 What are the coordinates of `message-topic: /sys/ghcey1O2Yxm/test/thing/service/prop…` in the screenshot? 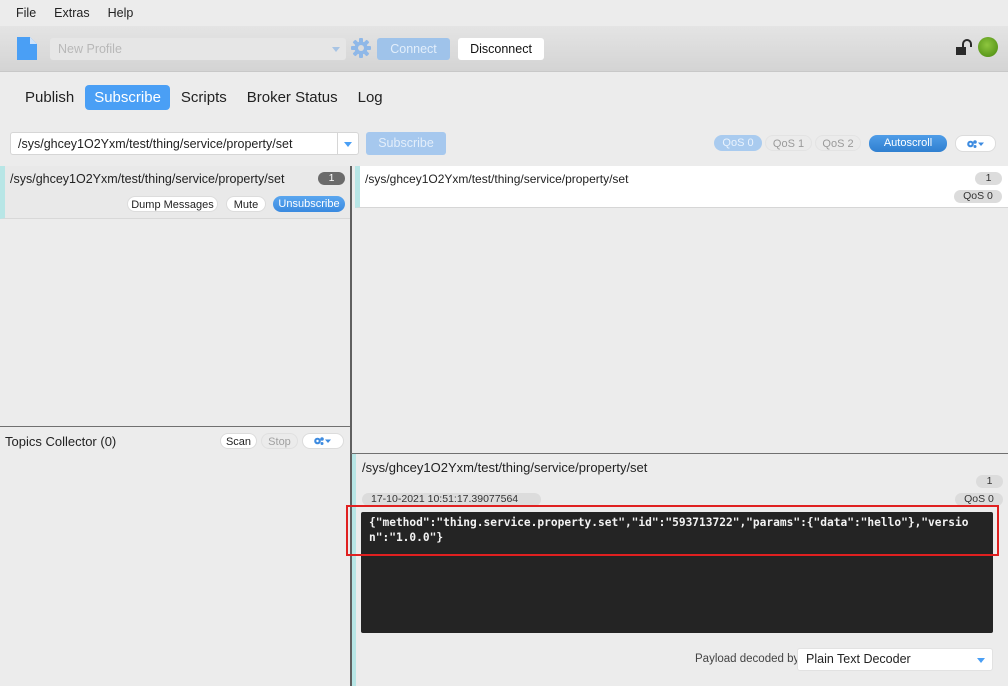 It's located at (497, 179).